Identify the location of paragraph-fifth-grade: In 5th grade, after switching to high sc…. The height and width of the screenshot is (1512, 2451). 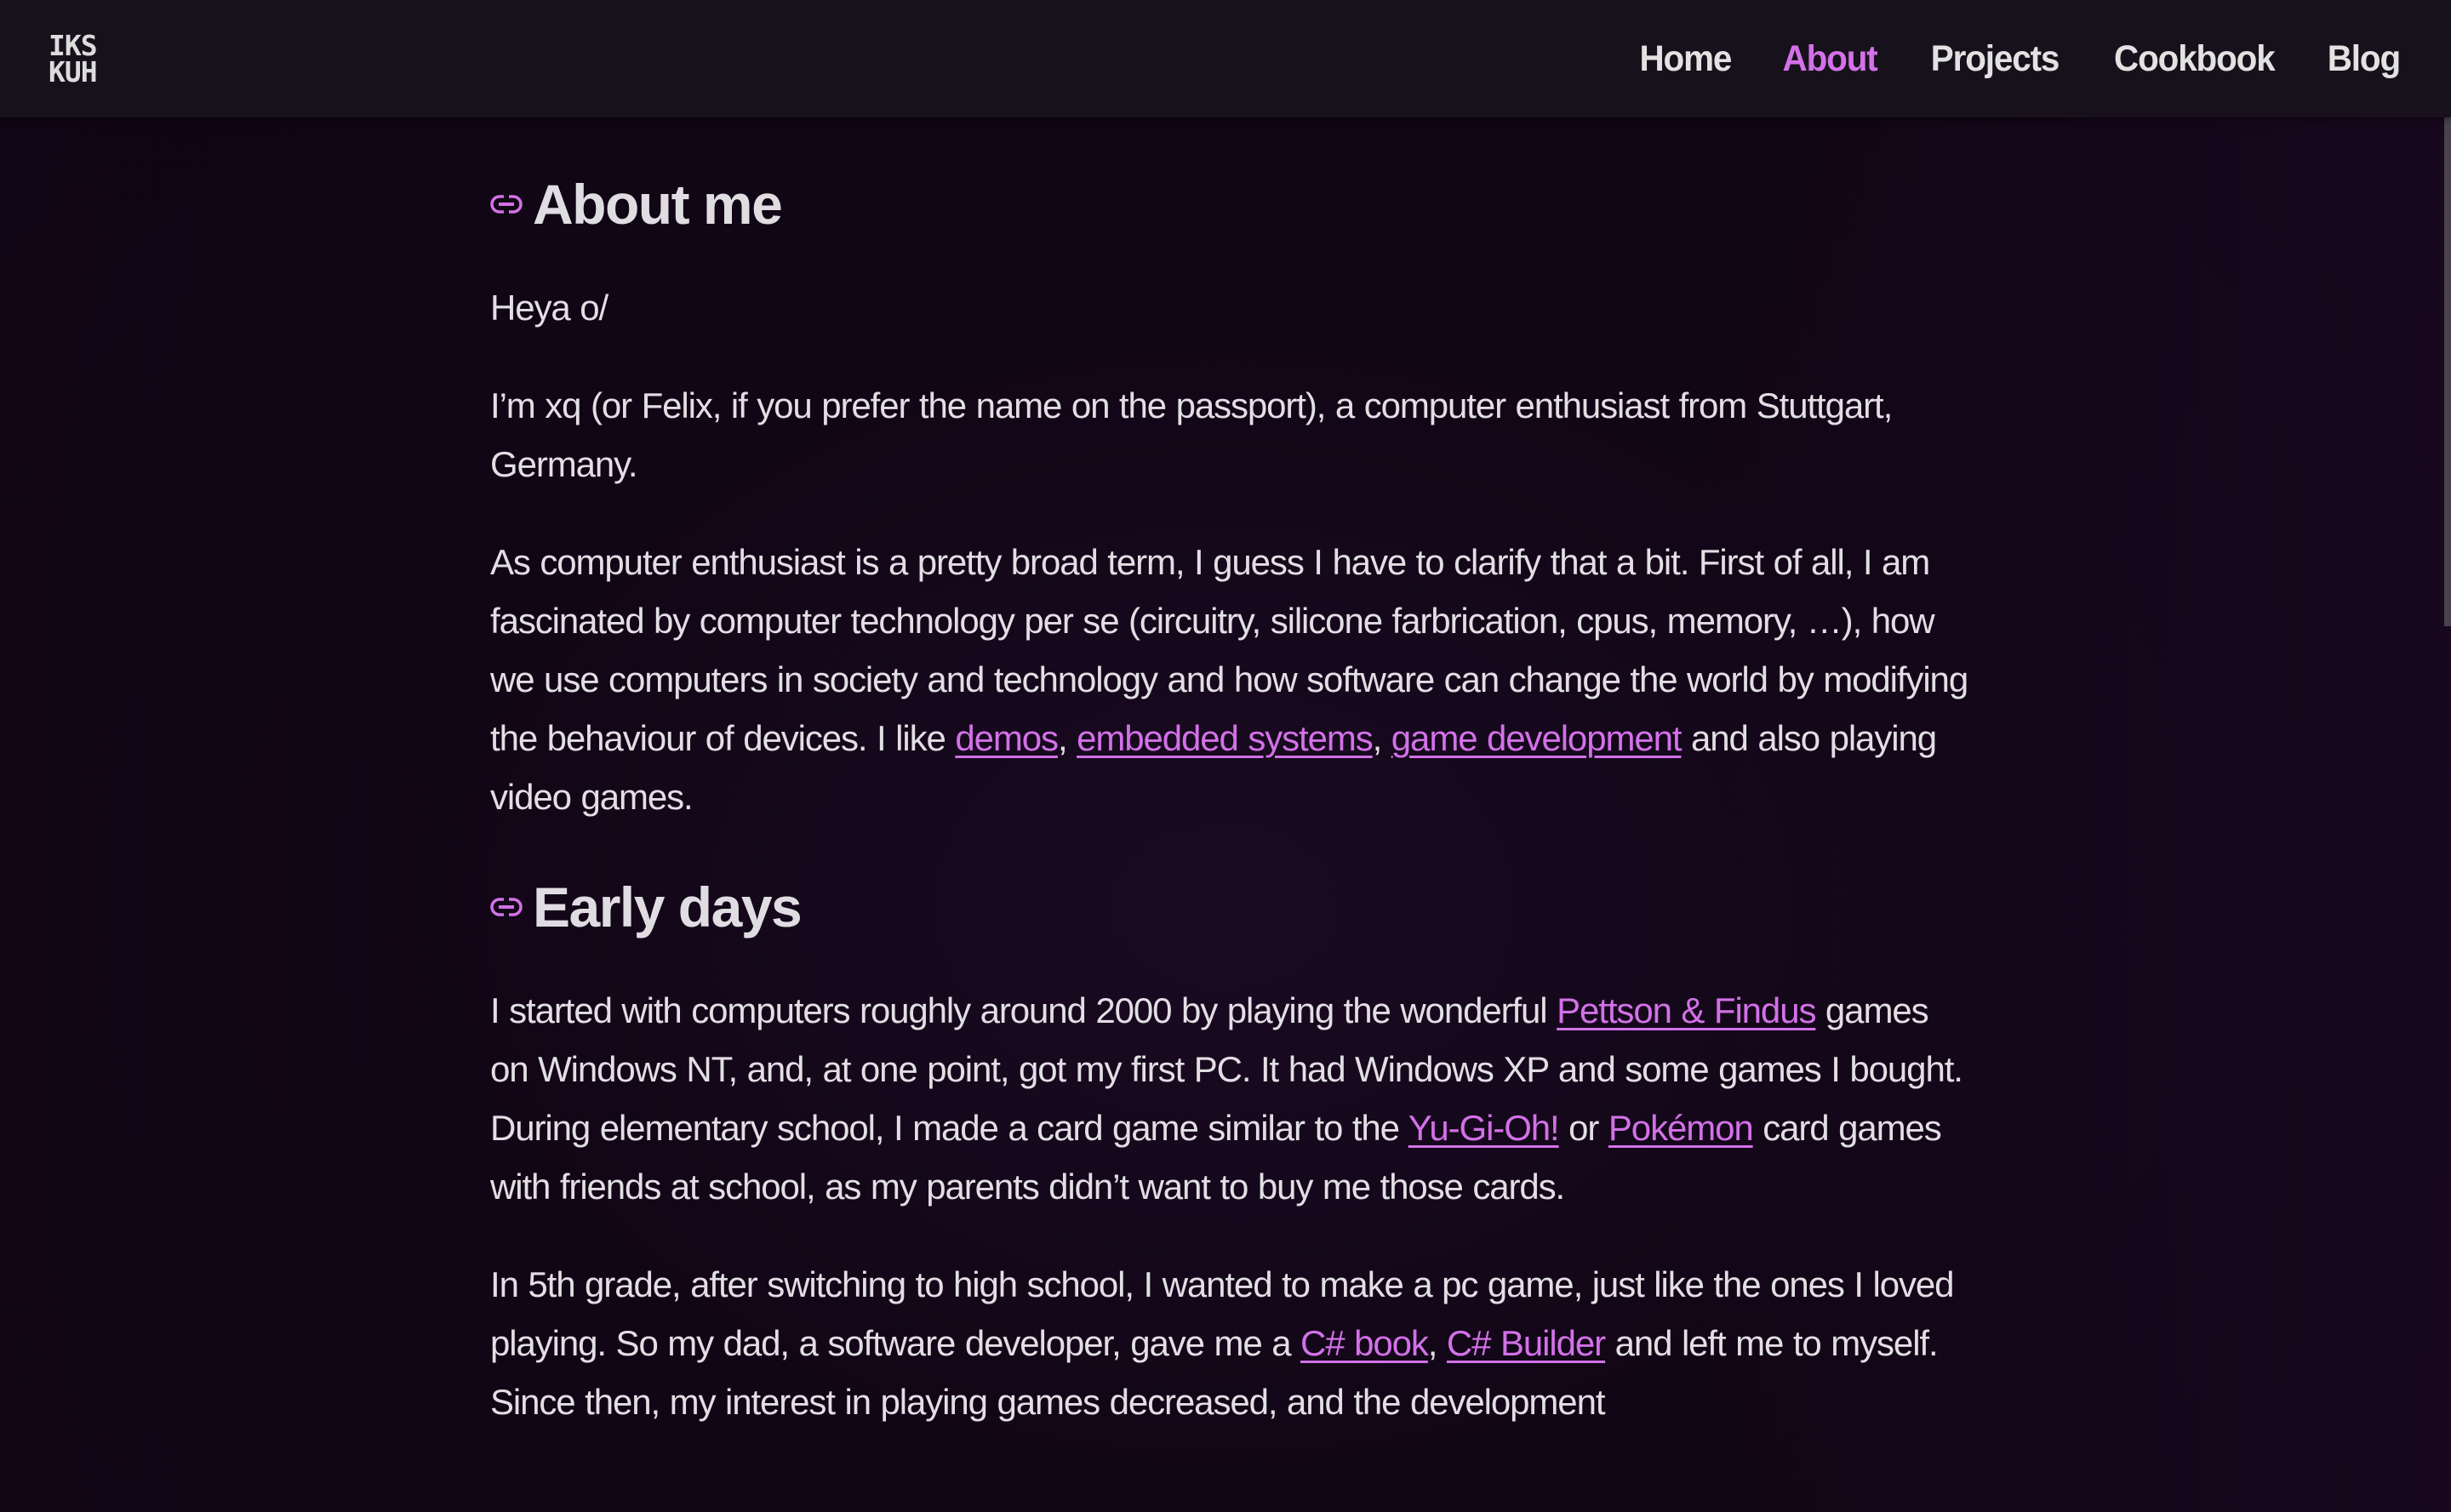
(1230, 1343).